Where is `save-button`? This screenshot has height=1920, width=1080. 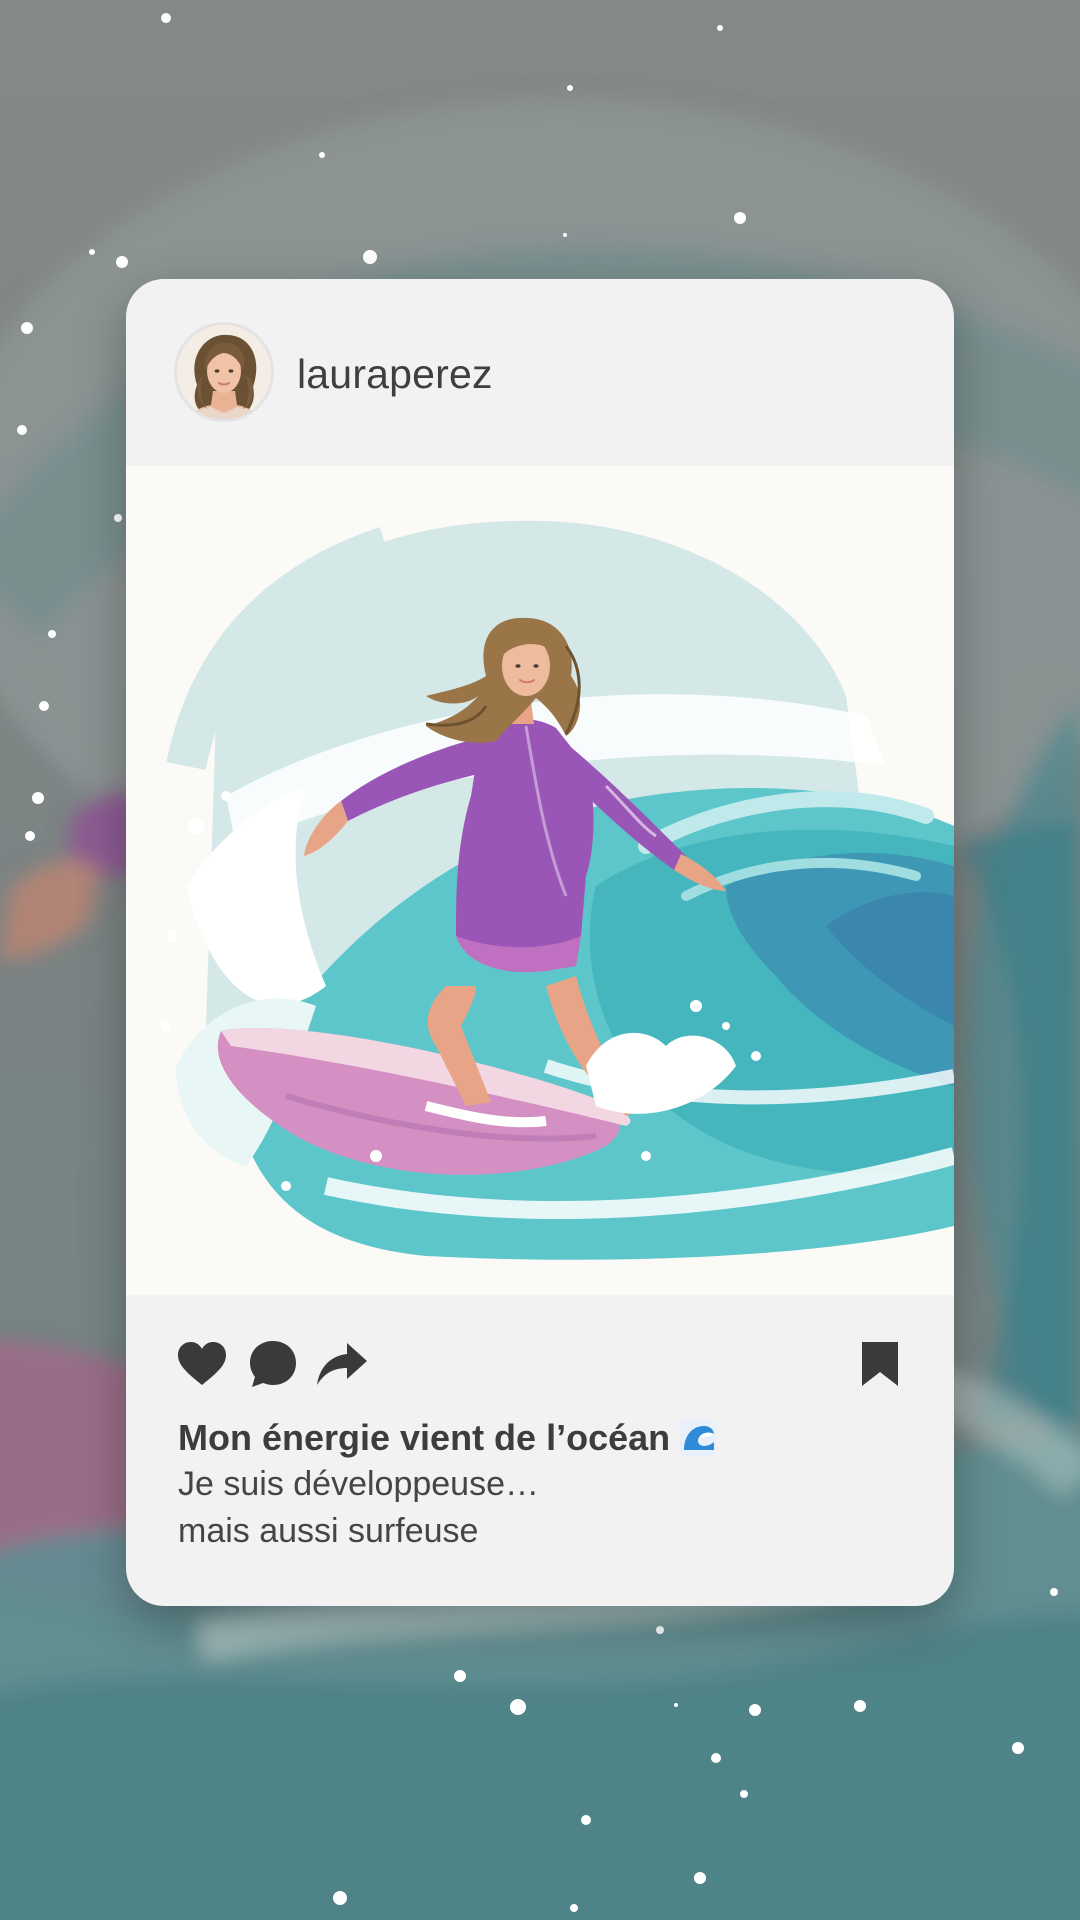 save-button is located at coordinates (880, 1364).